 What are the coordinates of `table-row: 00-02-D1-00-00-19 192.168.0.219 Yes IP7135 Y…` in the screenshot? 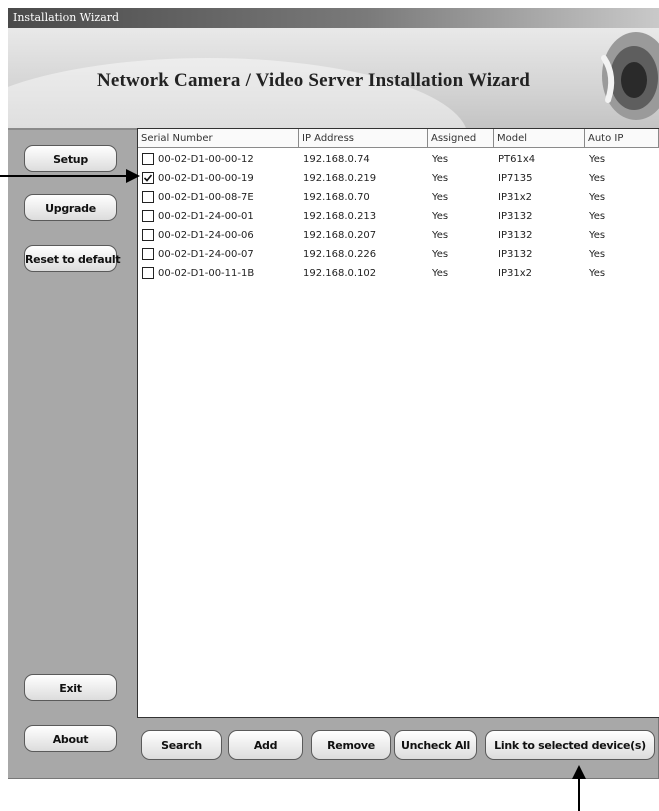 It's located at (398, 178).